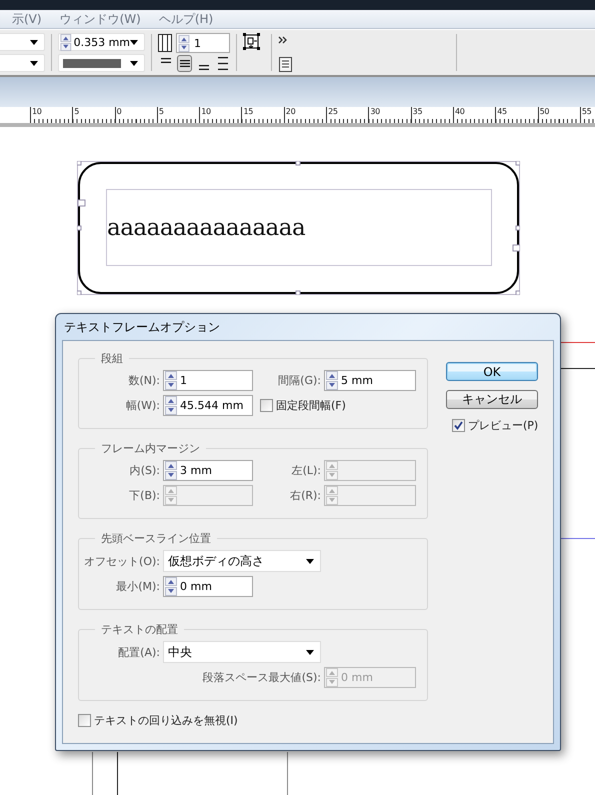  I want to click on ruler-label: 0, so click(119, 111).